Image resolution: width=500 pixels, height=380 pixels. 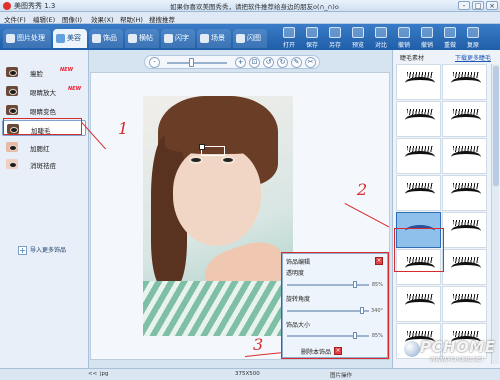 I want to click on import-more-accessories-button: + 导入更多饰品, so click(x=42, y=251).